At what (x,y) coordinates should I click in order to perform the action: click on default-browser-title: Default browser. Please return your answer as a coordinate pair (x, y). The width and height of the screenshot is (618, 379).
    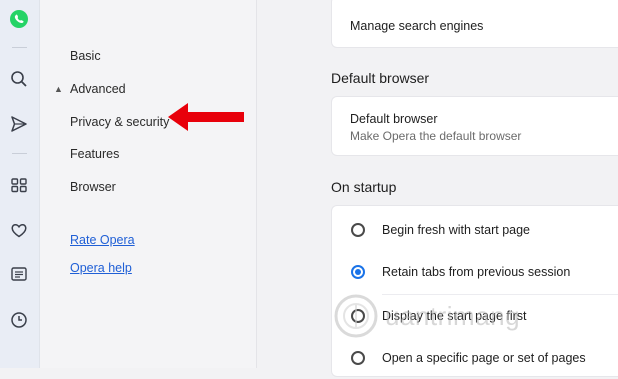
    Looking at the image, I should click on (394, 119).